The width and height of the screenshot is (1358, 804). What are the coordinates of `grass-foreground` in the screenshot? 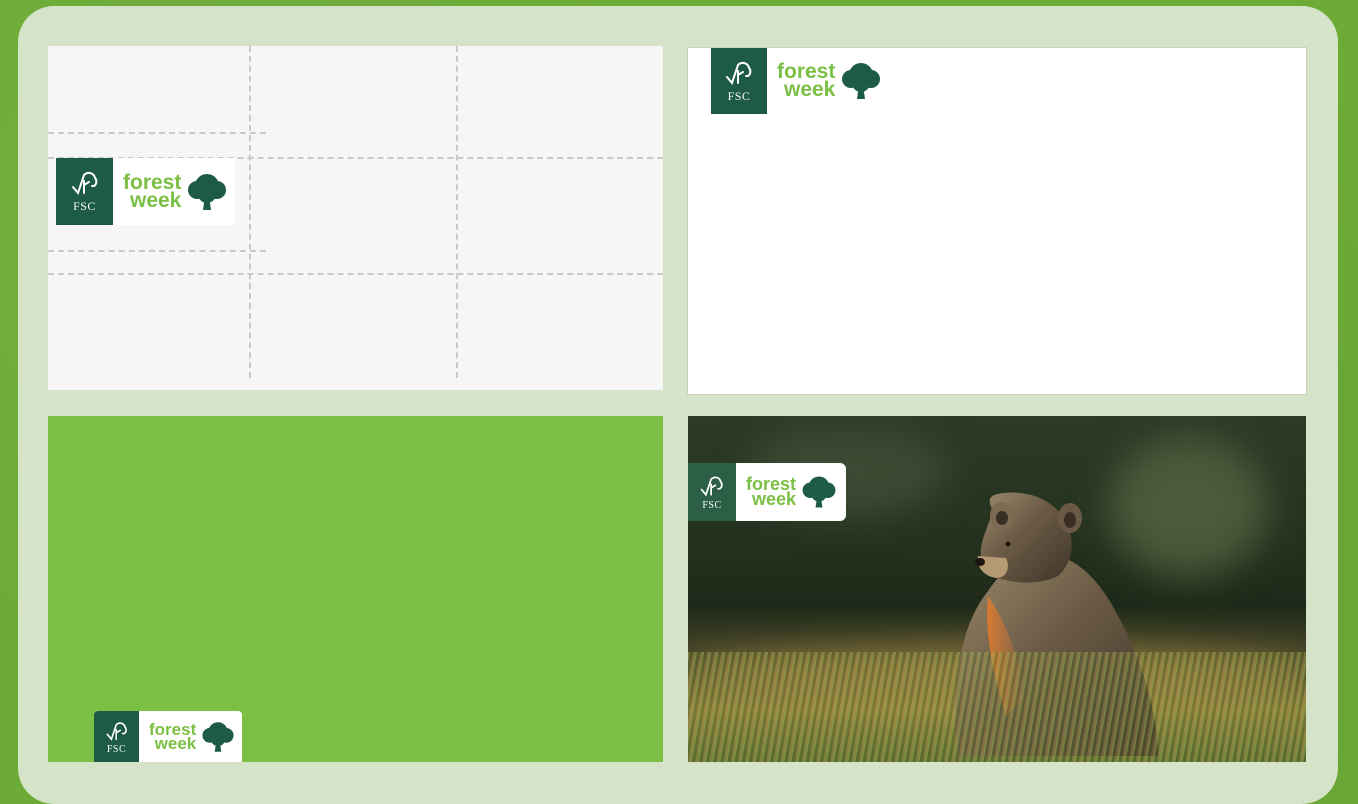 It's located at (997, 707).